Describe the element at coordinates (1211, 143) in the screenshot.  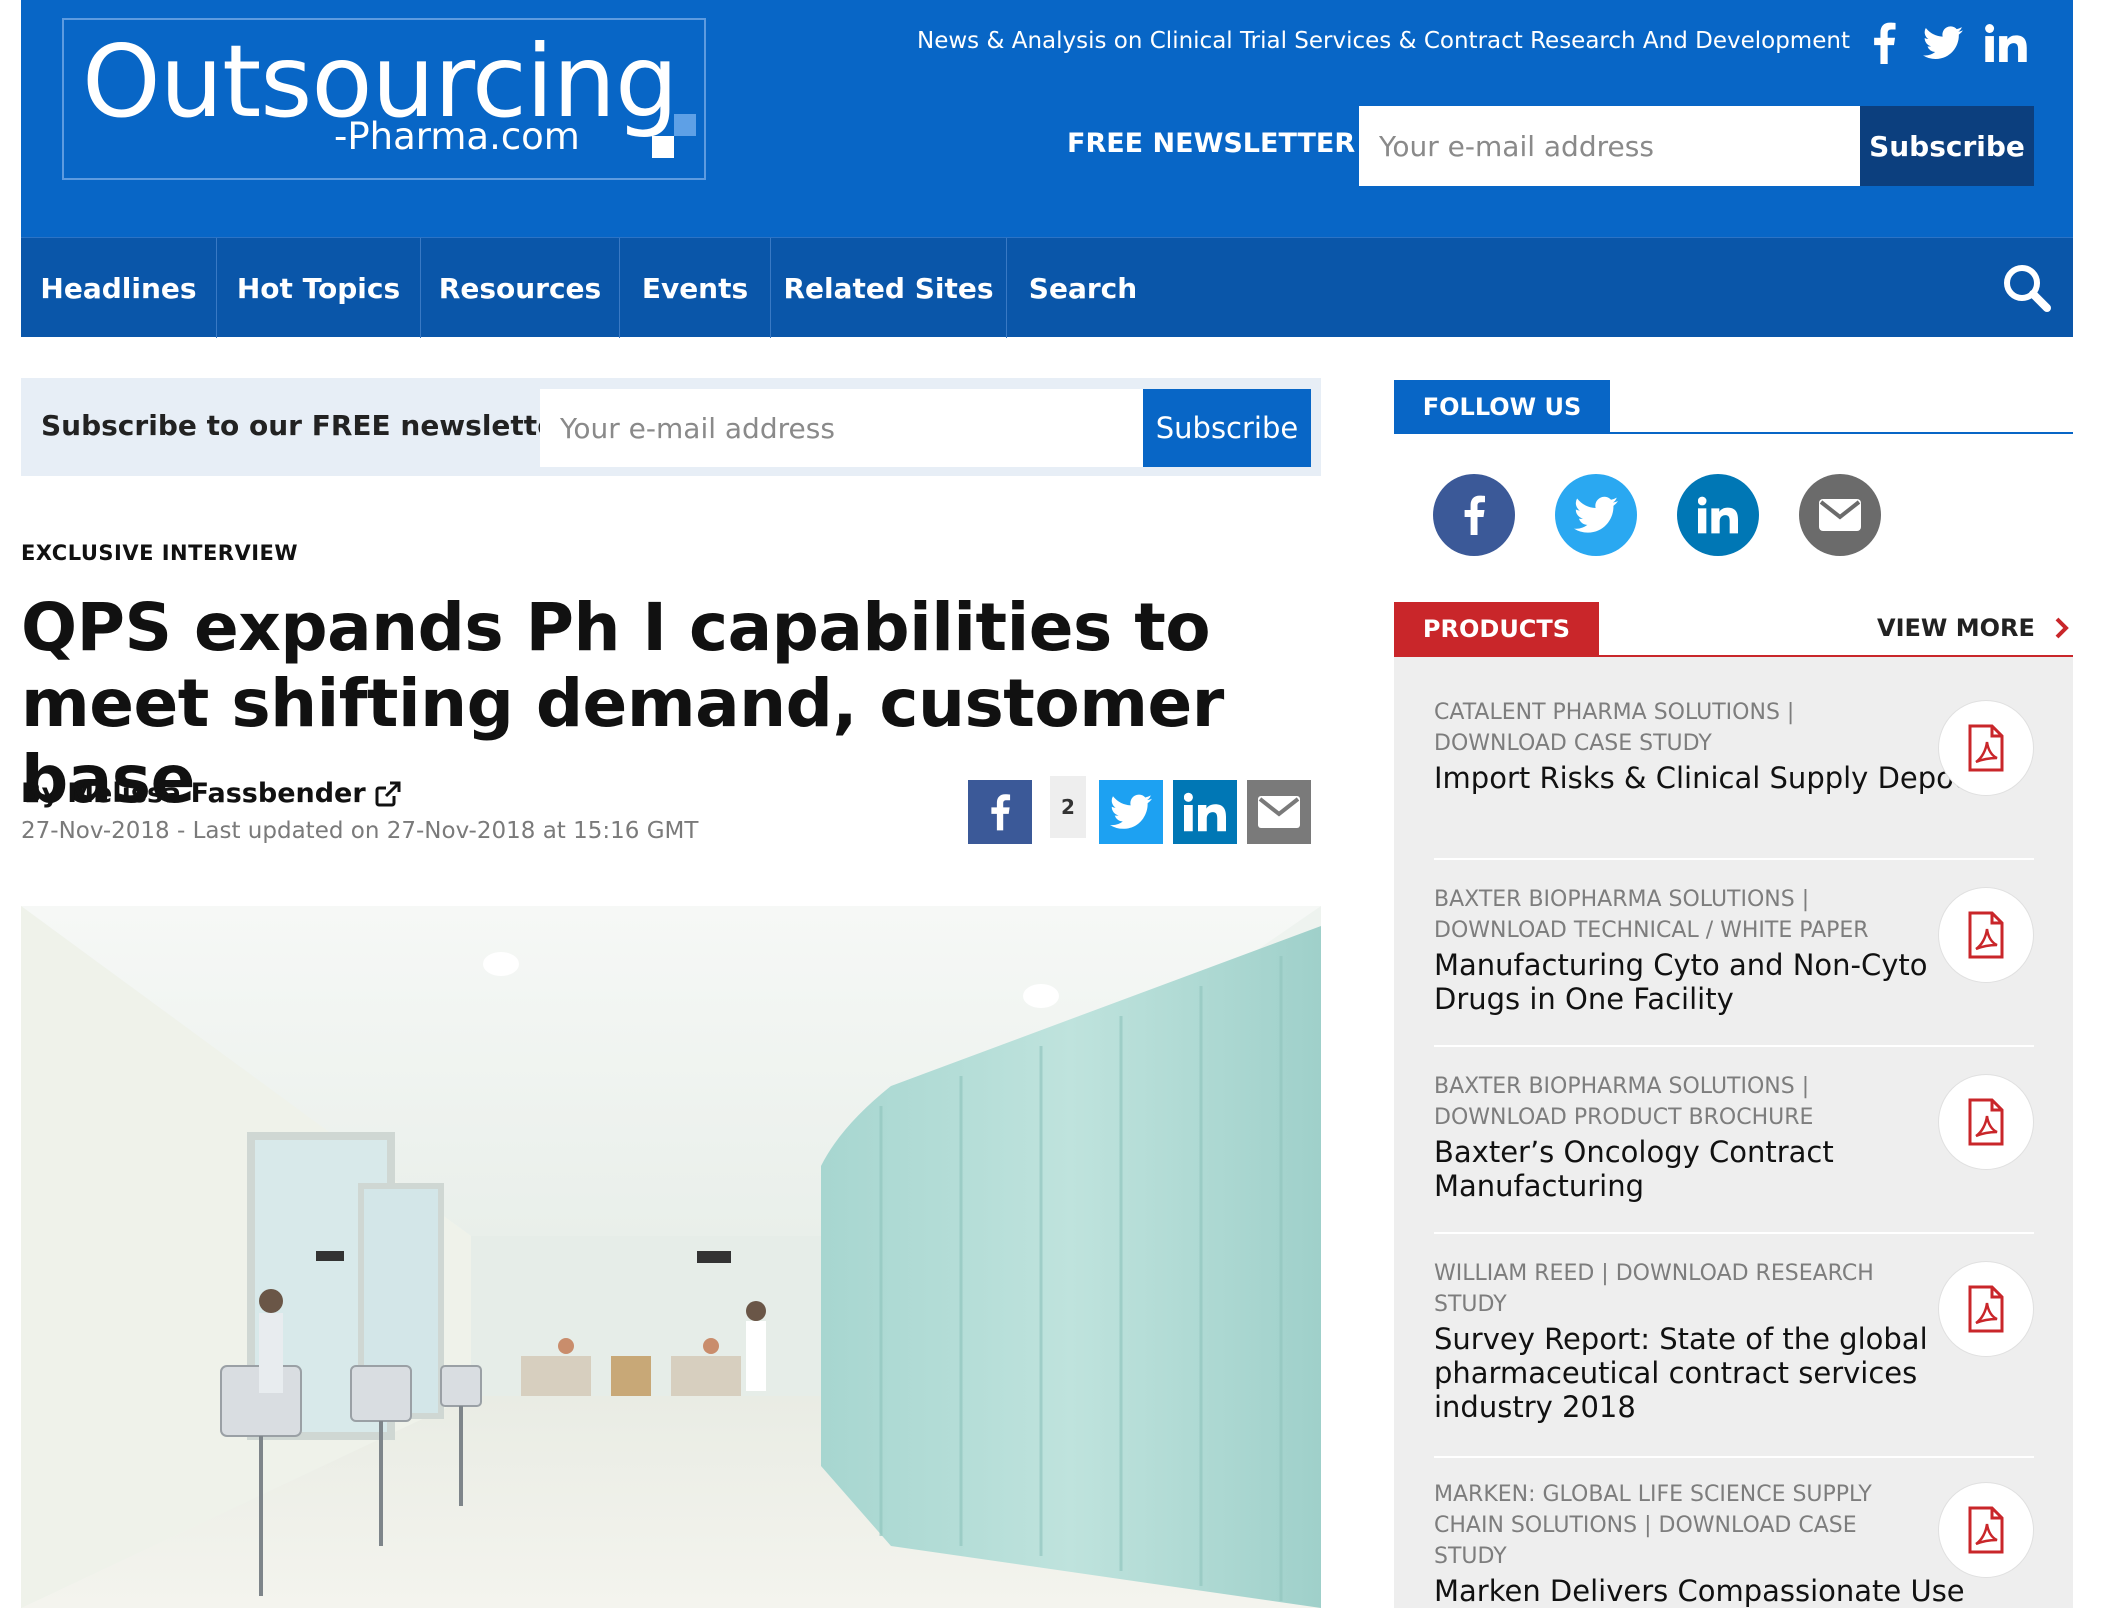
I see `newsletter-label: FREE NEWSLETTER` at that location.